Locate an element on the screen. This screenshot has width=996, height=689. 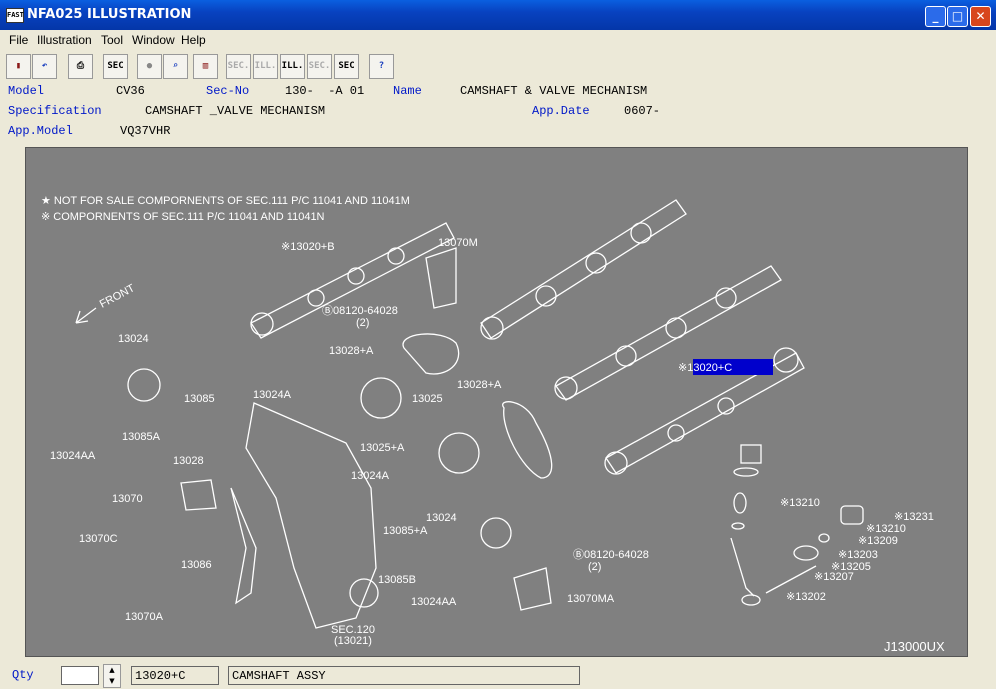
section-search-button: SEC is located at coordinates (346, 66).